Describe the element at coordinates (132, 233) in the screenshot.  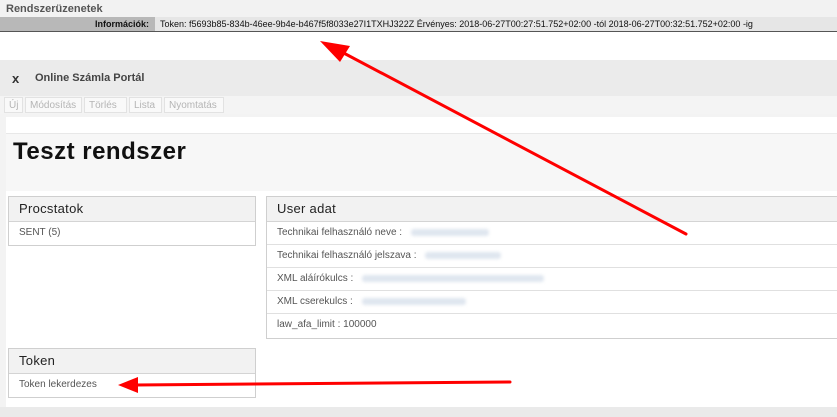
I see `procstatok-item-sent: SENT (5)` at that location.